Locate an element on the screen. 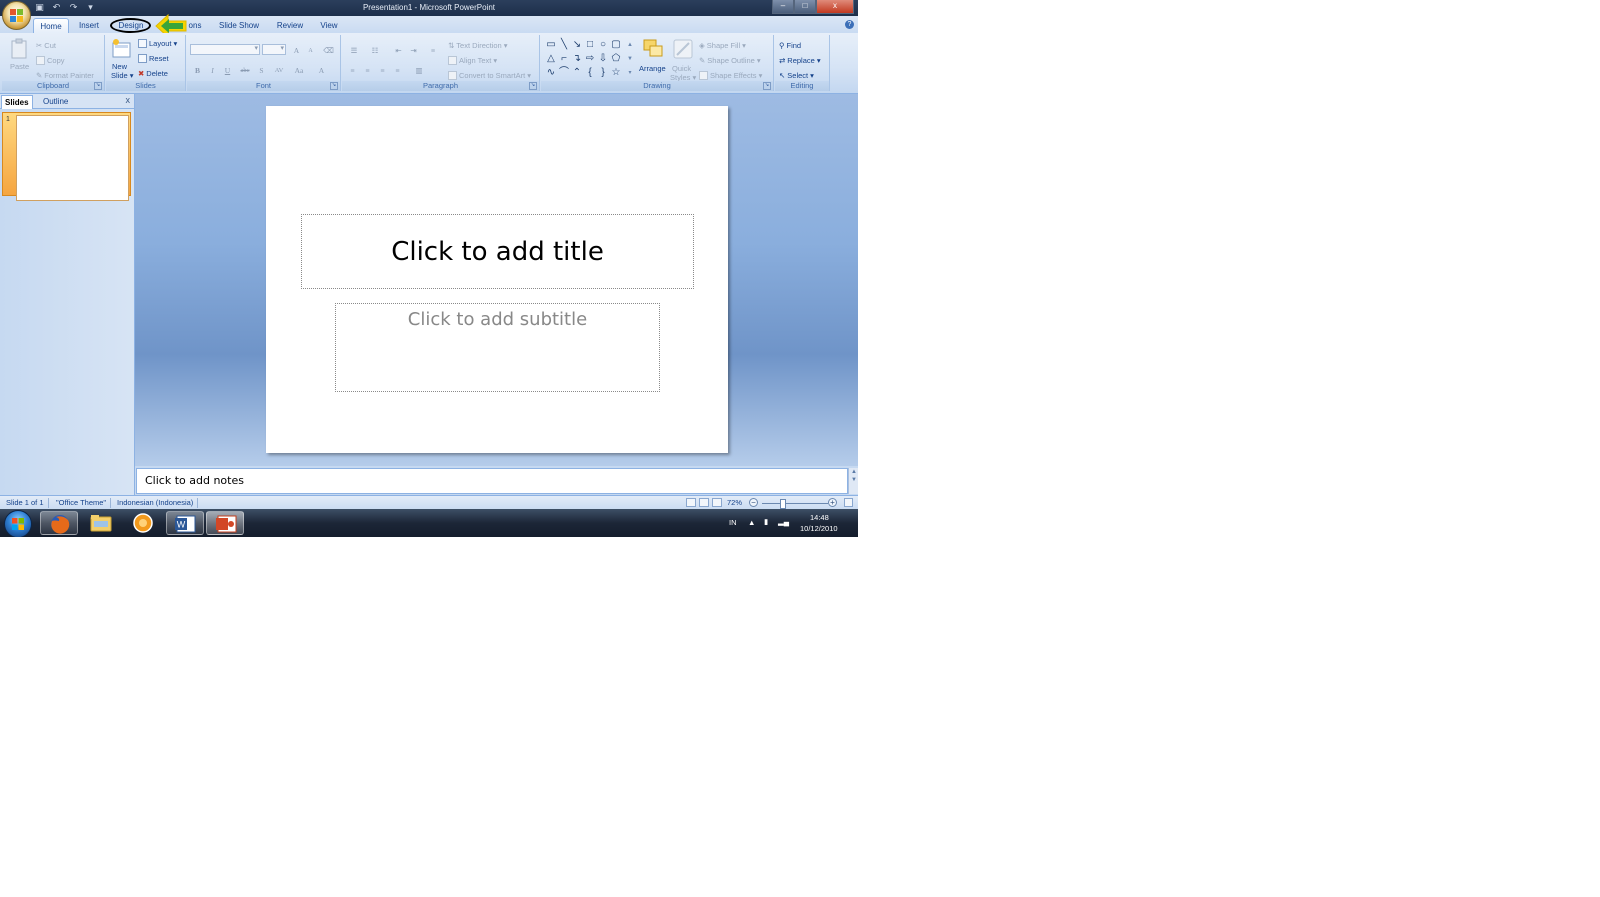 The height and width of the screenshot is (897, 1600). title-placeholder: Click to add title is located at coordinates (497, 251).